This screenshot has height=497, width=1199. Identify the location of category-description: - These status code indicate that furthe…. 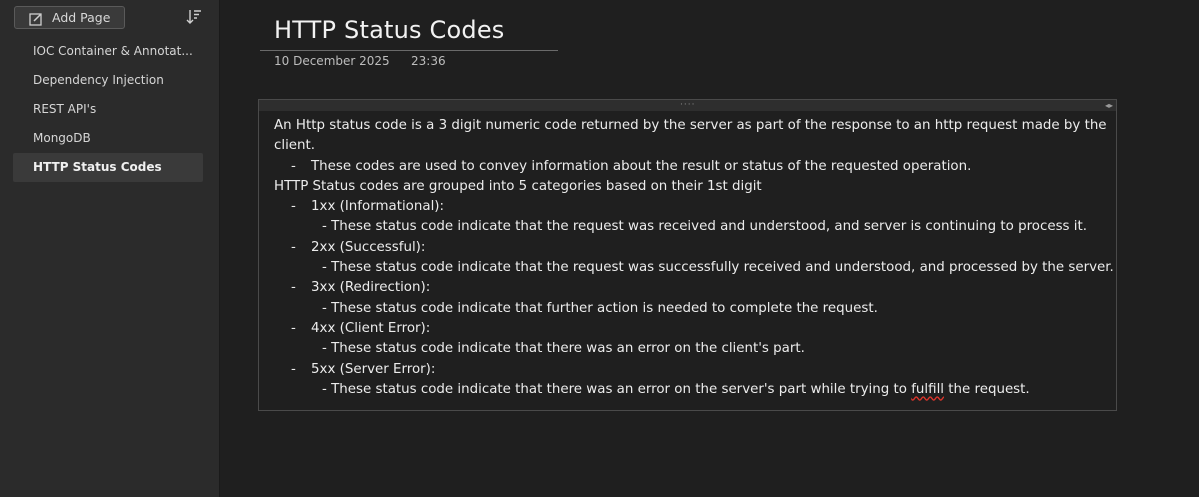
(600, 308).